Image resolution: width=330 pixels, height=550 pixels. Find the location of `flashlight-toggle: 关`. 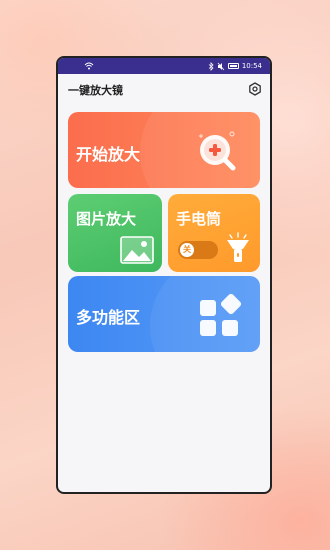

flashlight-toggle: 关 is located at coordinates (198, 250).